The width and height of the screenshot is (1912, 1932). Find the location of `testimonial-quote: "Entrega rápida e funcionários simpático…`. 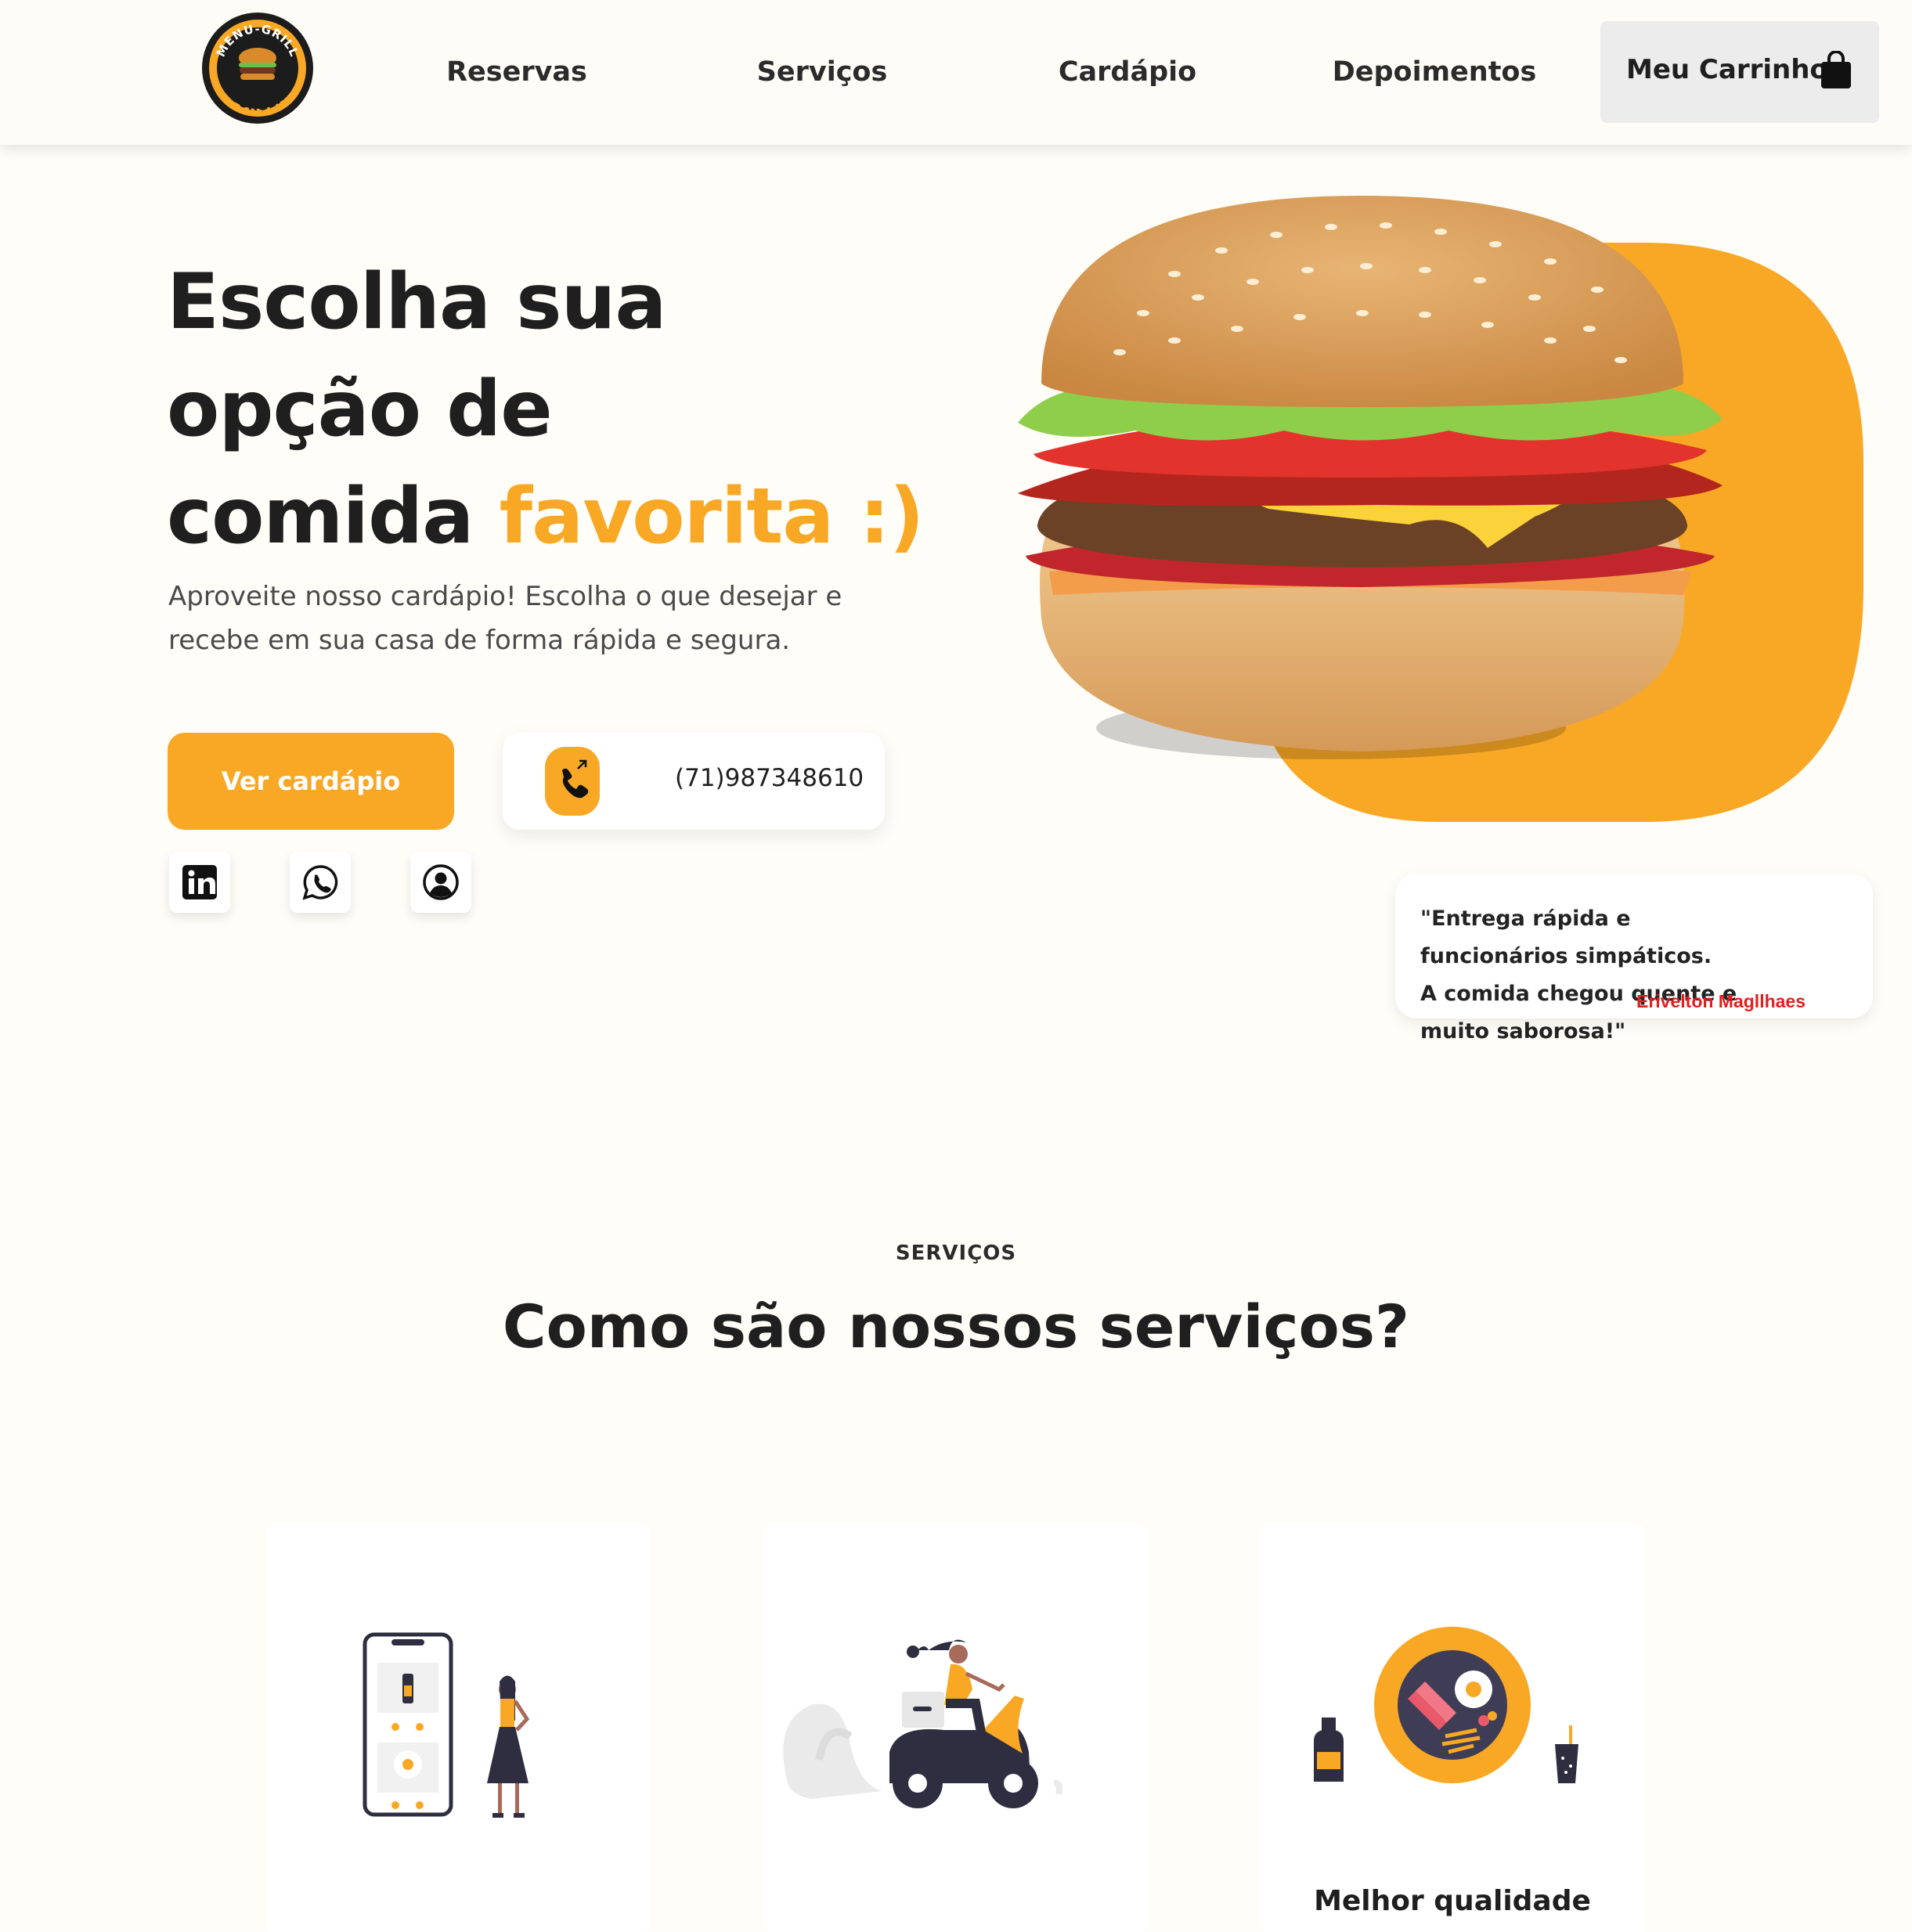

testimonial-quote: "Entrega rápida e funcionários simpático… is located at coordinates (1578, 975).